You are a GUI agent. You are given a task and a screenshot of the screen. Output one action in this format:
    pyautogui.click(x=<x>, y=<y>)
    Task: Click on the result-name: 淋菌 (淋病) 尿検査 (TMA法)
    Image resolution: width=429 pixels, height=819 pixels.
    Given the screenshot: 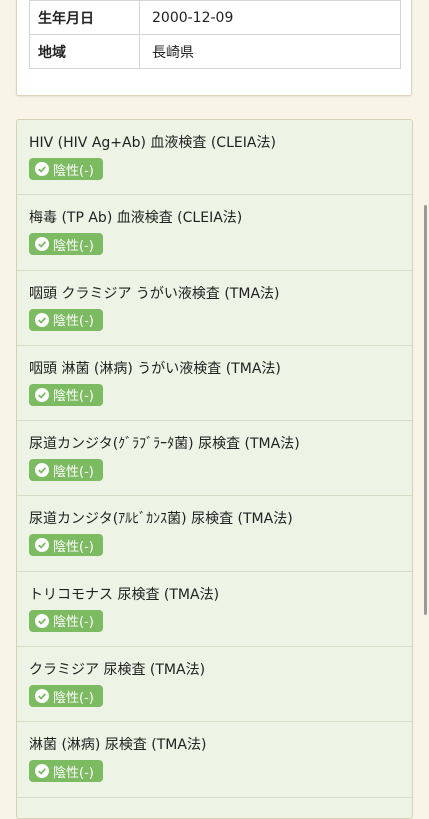 What is the action you would take?
    pyautogui.click(x=118, y=745)
    